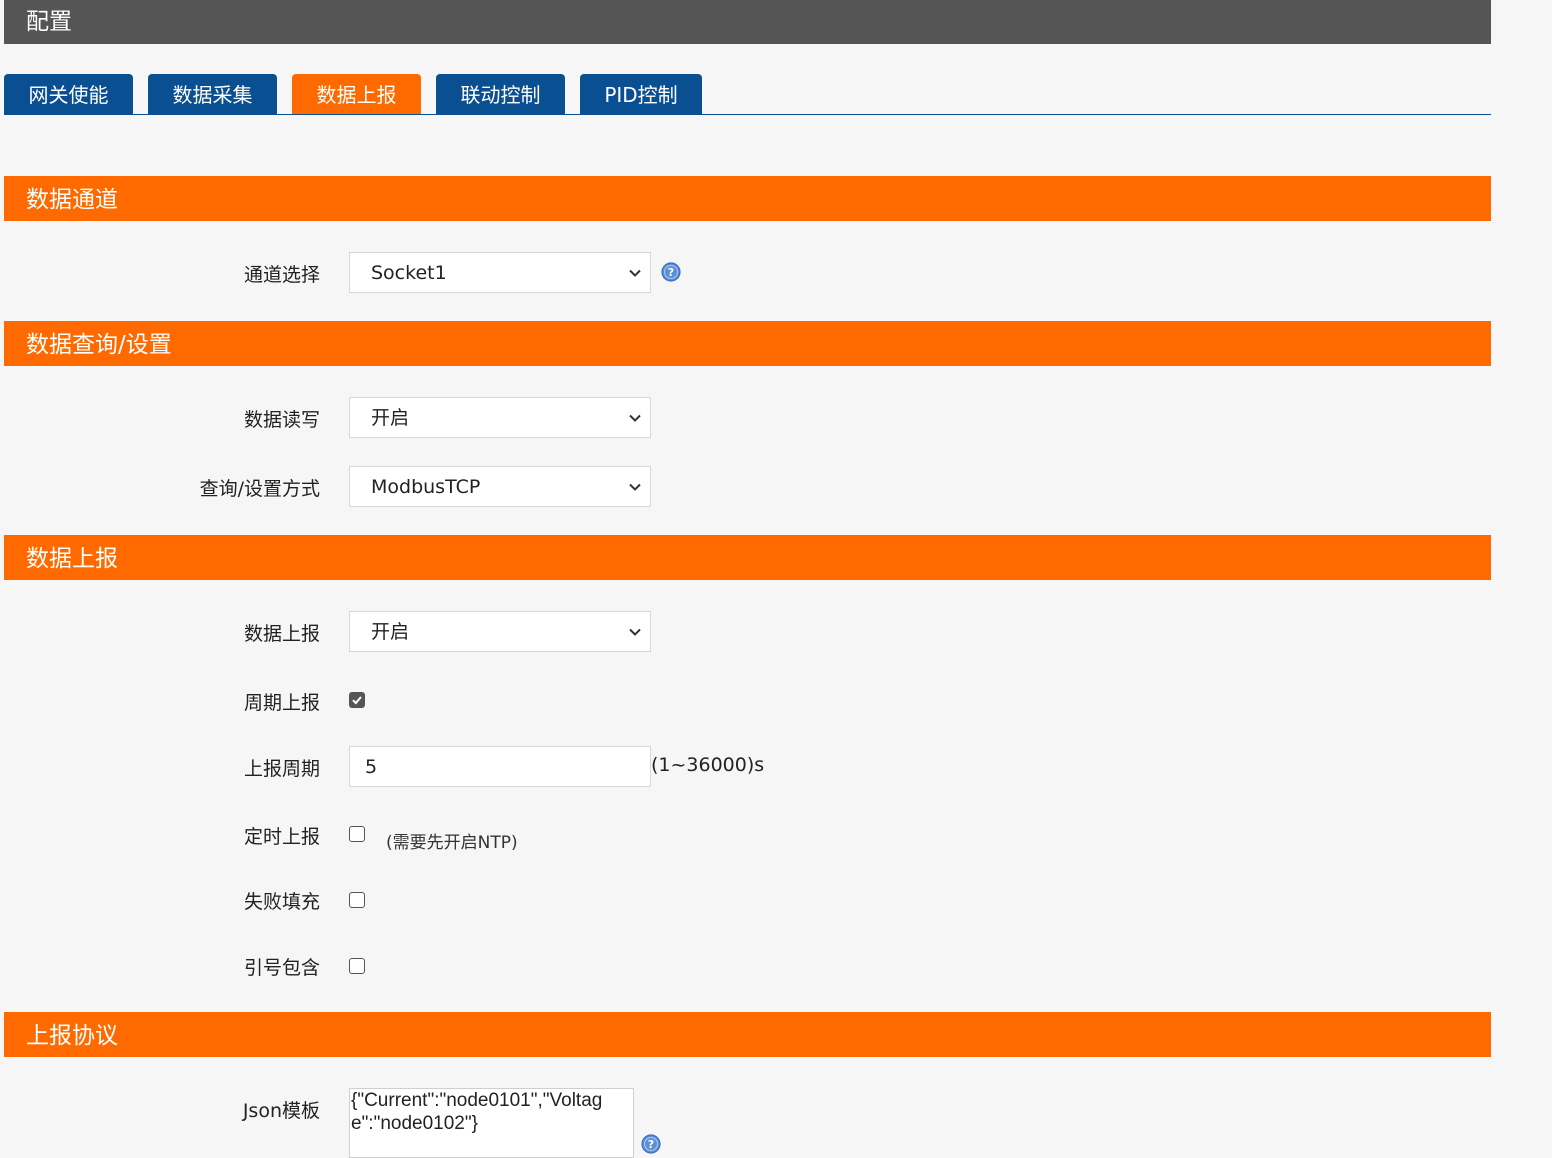  Describe the element at coordinates (68, 94) in the screenshot. I see `tab-gateway-enable: 网关使能` at that location.